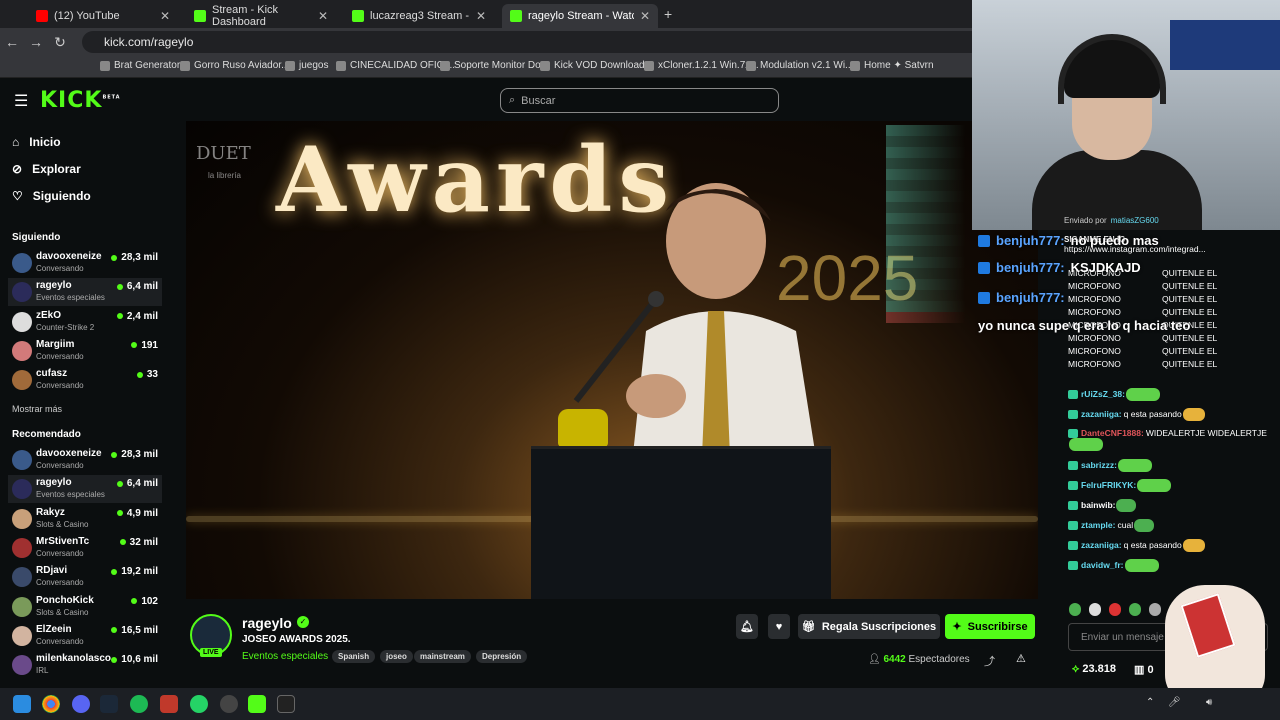 The image size is (1280, 720). What do you see at coordinates (51, 196) in the screenshot?
I see `nav-siguiendo: ♡ Siguiendo` at bounding box center [51, 196].